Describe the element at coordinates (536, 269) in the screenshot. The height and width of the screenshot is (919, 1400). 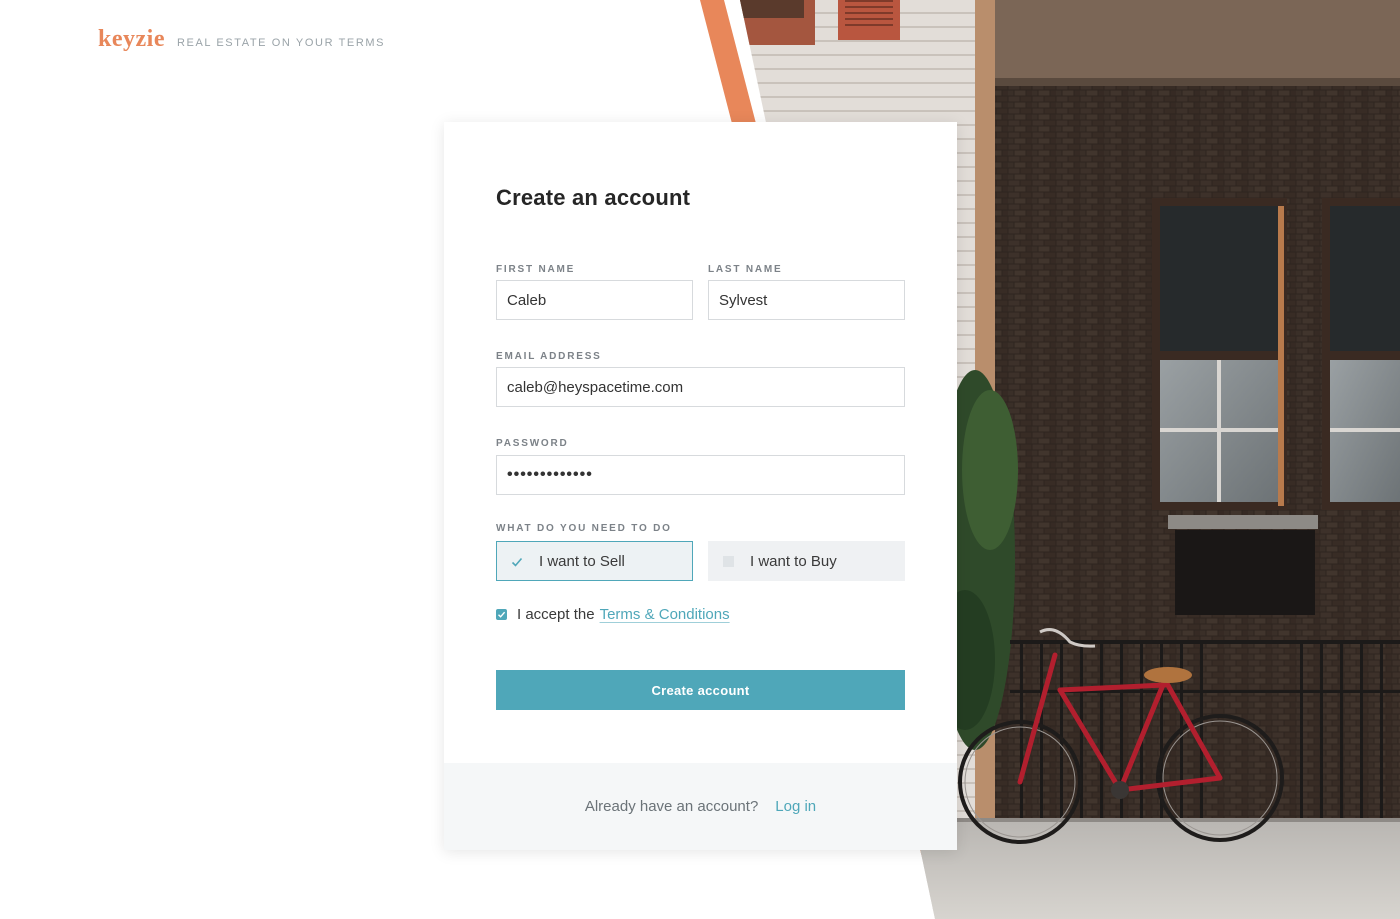
I see `first-name-label: FIRST NAME` at that location.